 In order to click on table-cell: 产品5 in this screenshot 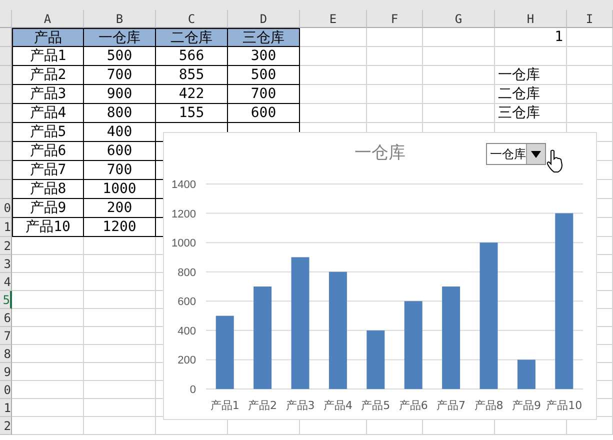, I will do `click(48, 132)`.